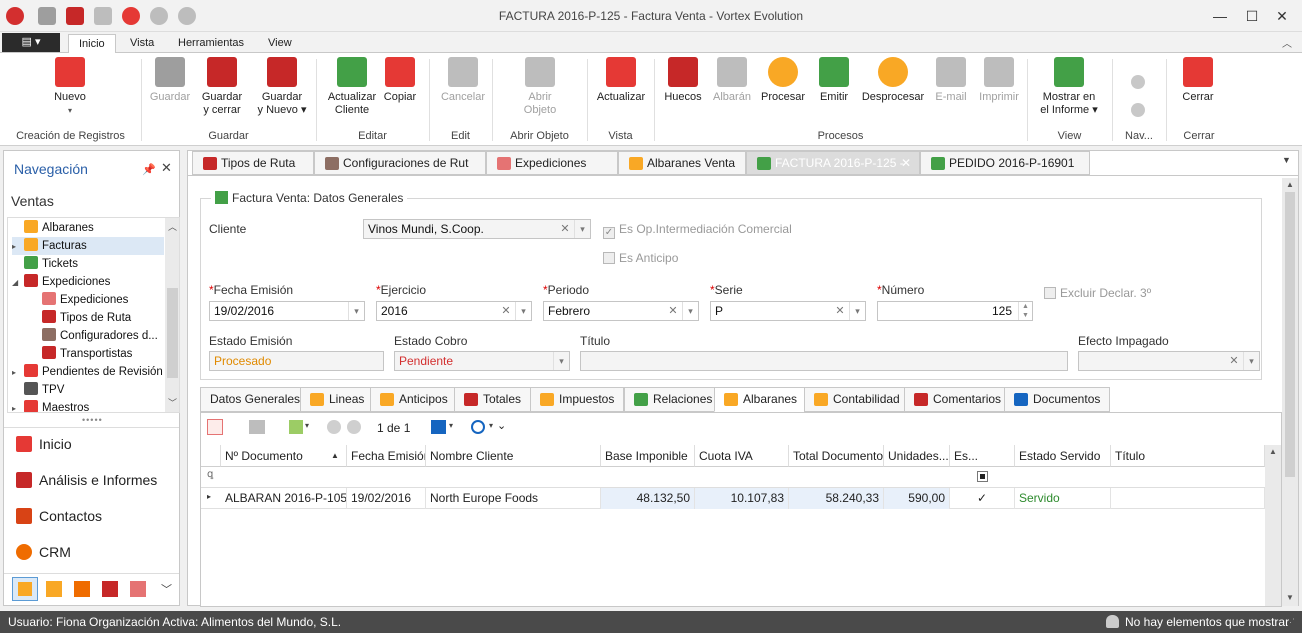  I want to click on nav-analisis: Análisis e Informes, so click(86, 480).